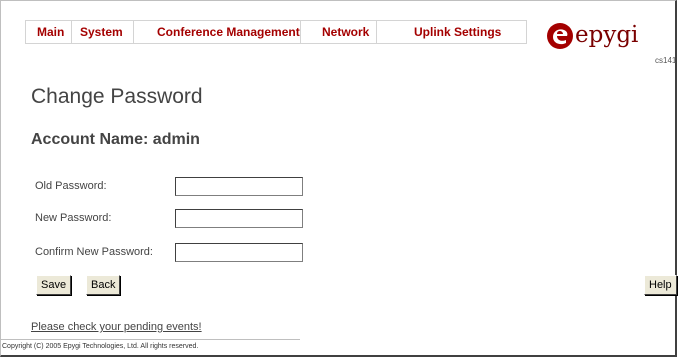  Describe the element at coordinates (115, 139) in the screenshot. I see `account-name-label: Account Name: admin` at that location.